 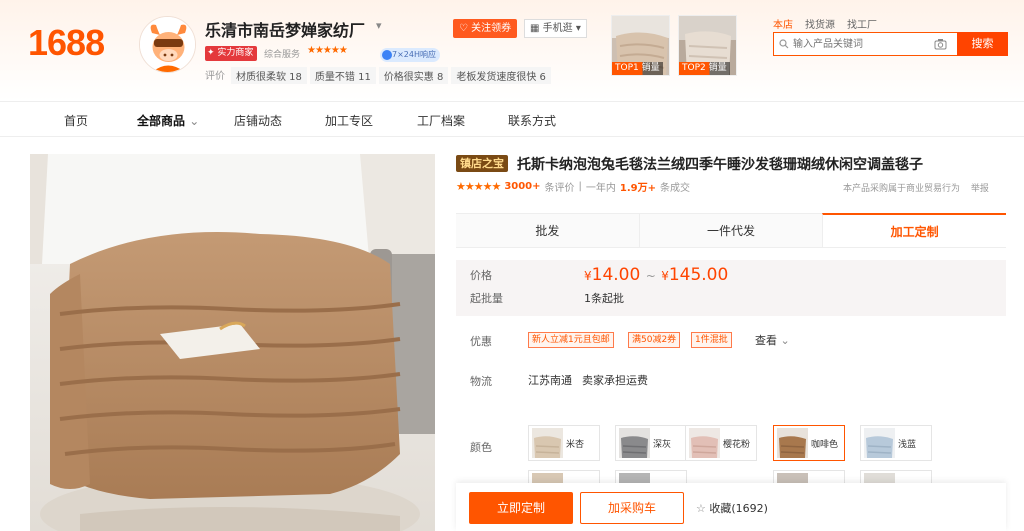 What do you see at coordinates (481, 381) in the screenshot?
I see `logistics-label: 物流` at bounding box center [481, 381].